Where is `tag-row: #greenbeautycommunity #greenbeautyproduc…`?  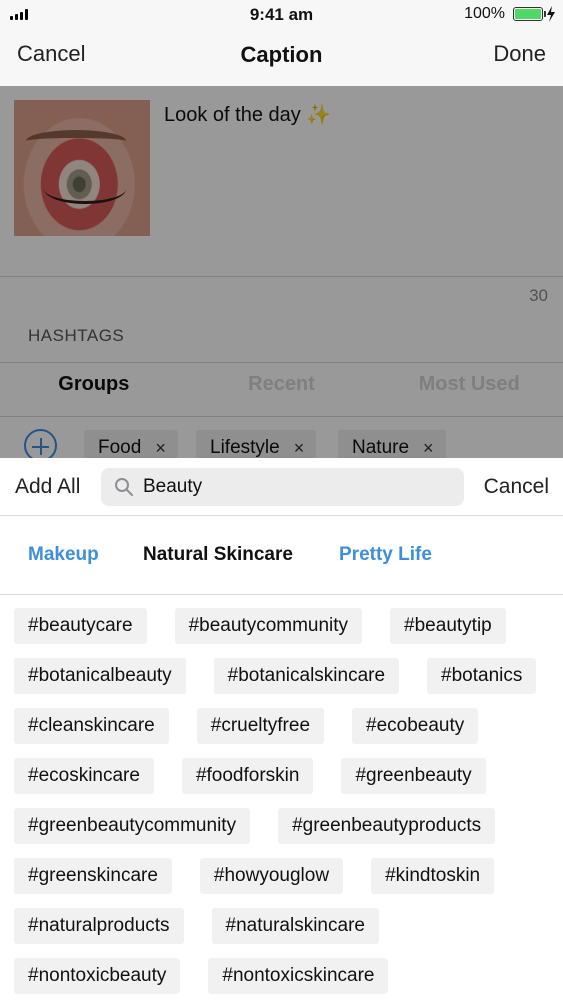
tag-row: #greenbeautycommunity #greenbeautyproduc… is located at coordinates (284, 826).